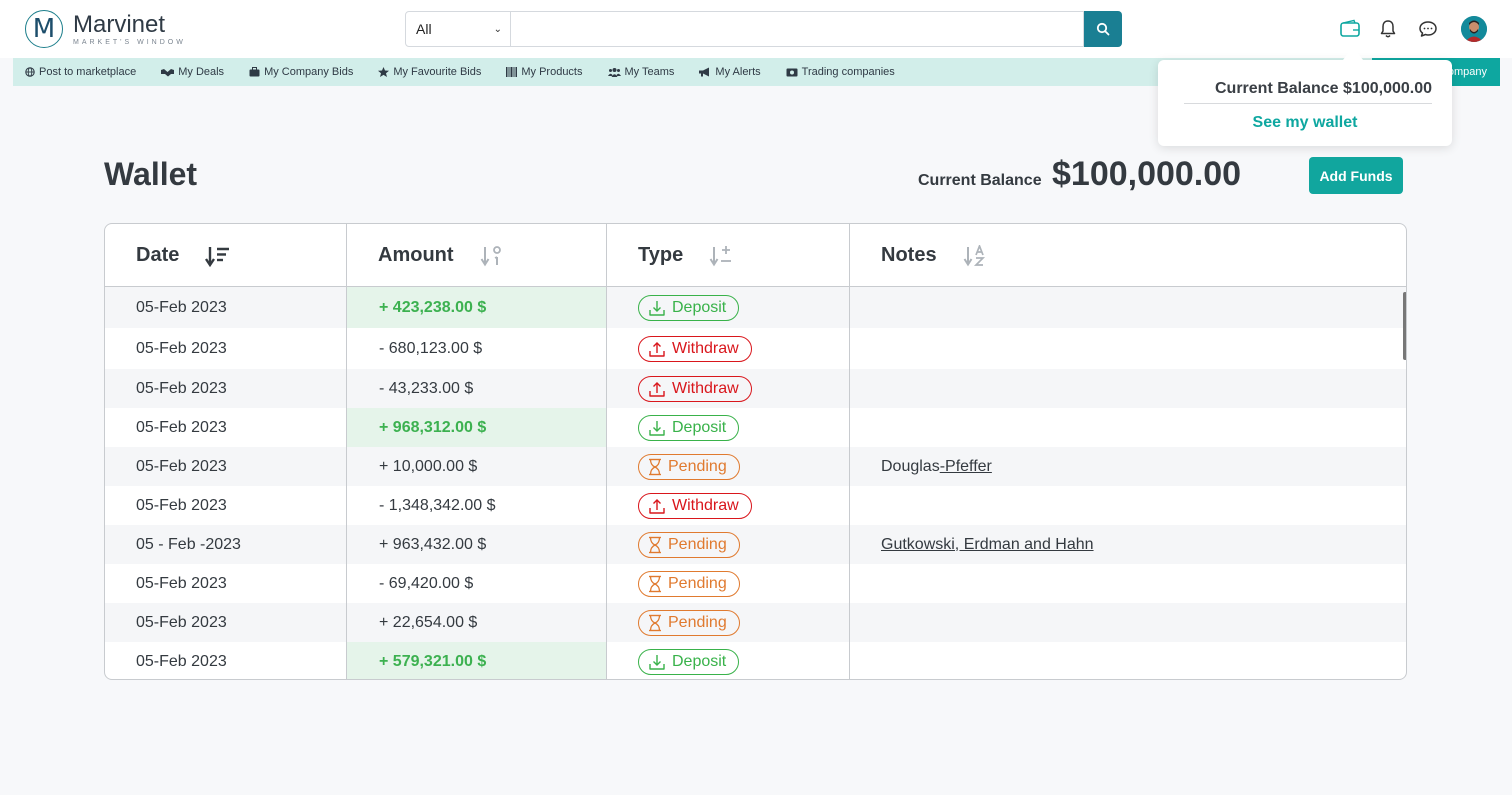  Describe the element at coordinates (755, 660) in the screenshot. I see `table-row: 05-Feb 2023 + 579,321.00 $ Deposit` at that location.